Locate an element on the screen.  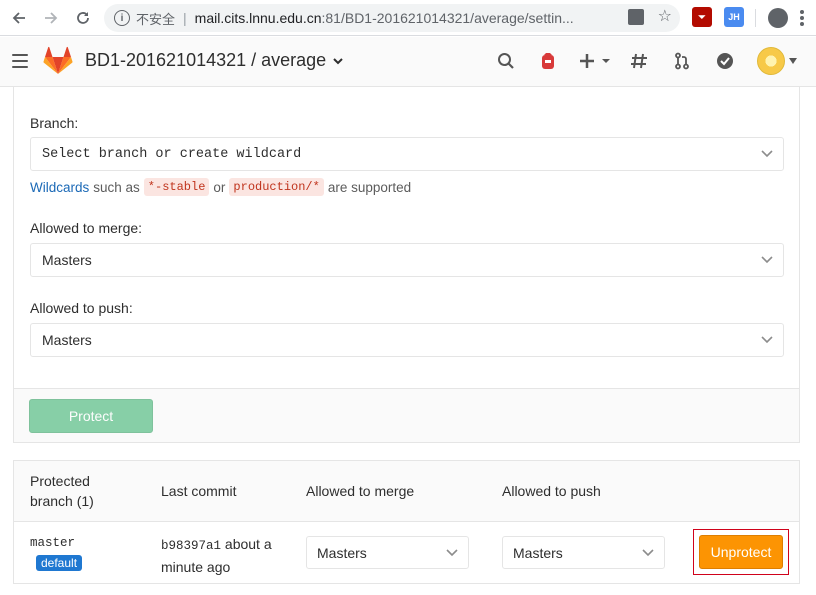
gitlab-logo-icon is located at coordinates (58, 61).